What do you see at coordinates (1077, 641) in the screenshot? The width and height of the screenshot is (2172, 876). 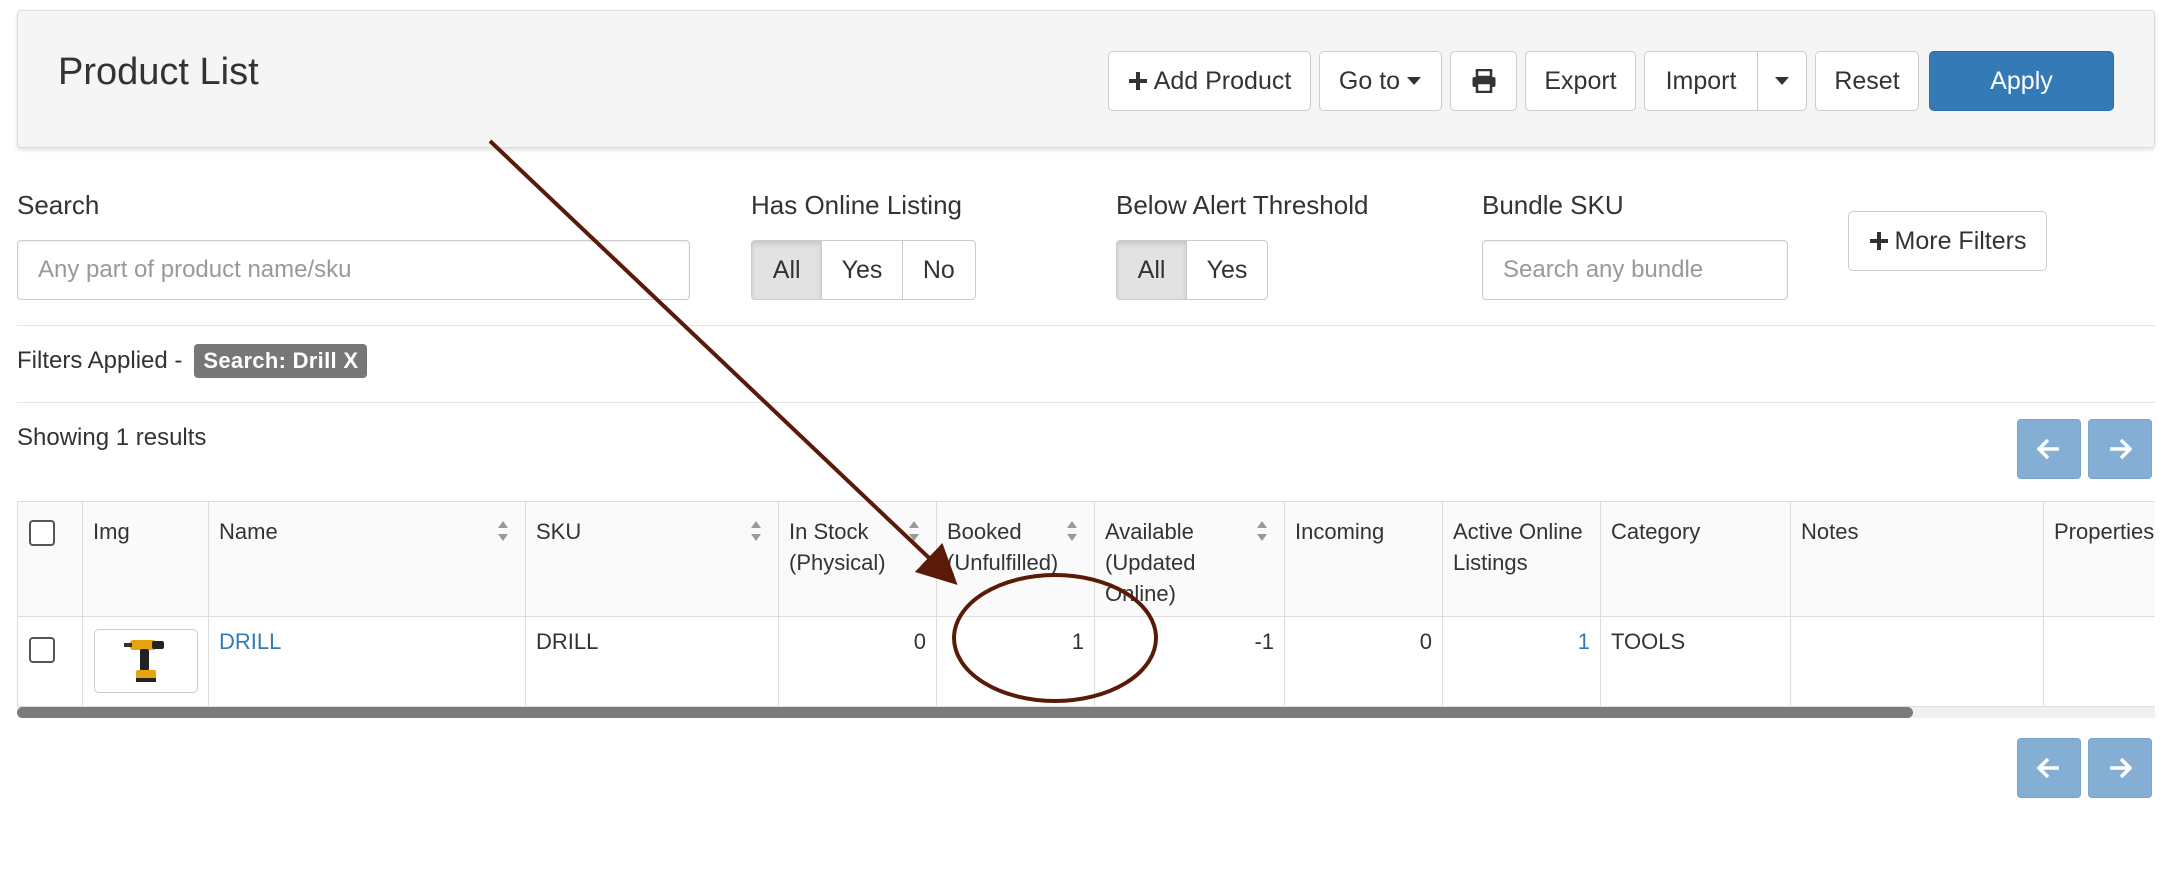 I see `booked-value: 1` at bounding box center [1077, 641].